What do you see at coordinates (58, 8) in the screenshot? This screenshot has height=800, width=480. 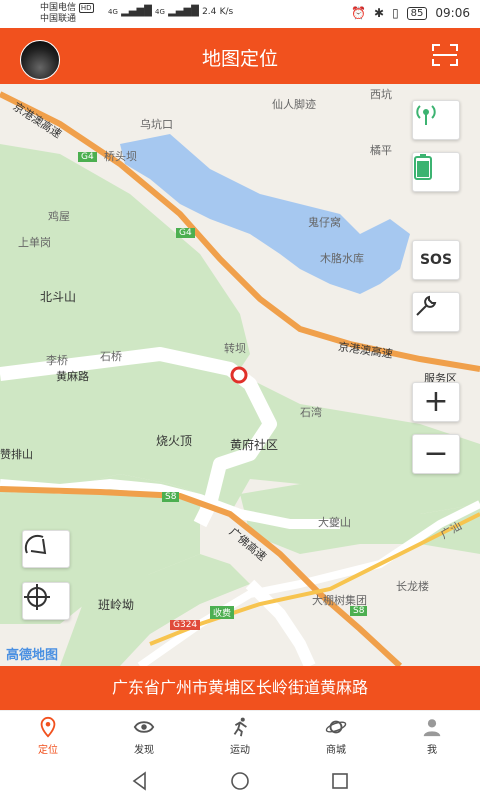 I see `carrier1: 中国电信` at bounding box center [58, 8].